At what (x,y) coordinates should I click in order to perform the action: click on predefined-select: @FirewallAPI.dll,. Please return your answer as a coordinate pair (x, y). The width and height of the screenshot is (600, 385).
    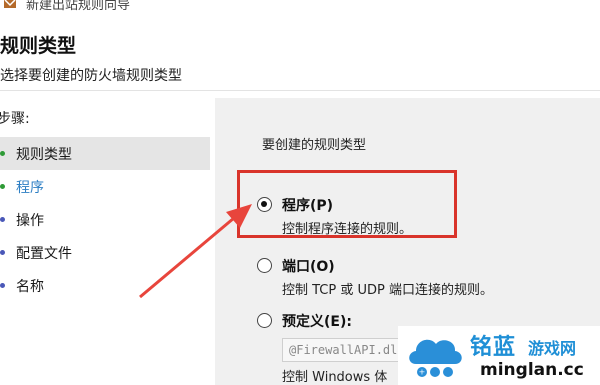
    Looking at the image, I should click on (341, 350).